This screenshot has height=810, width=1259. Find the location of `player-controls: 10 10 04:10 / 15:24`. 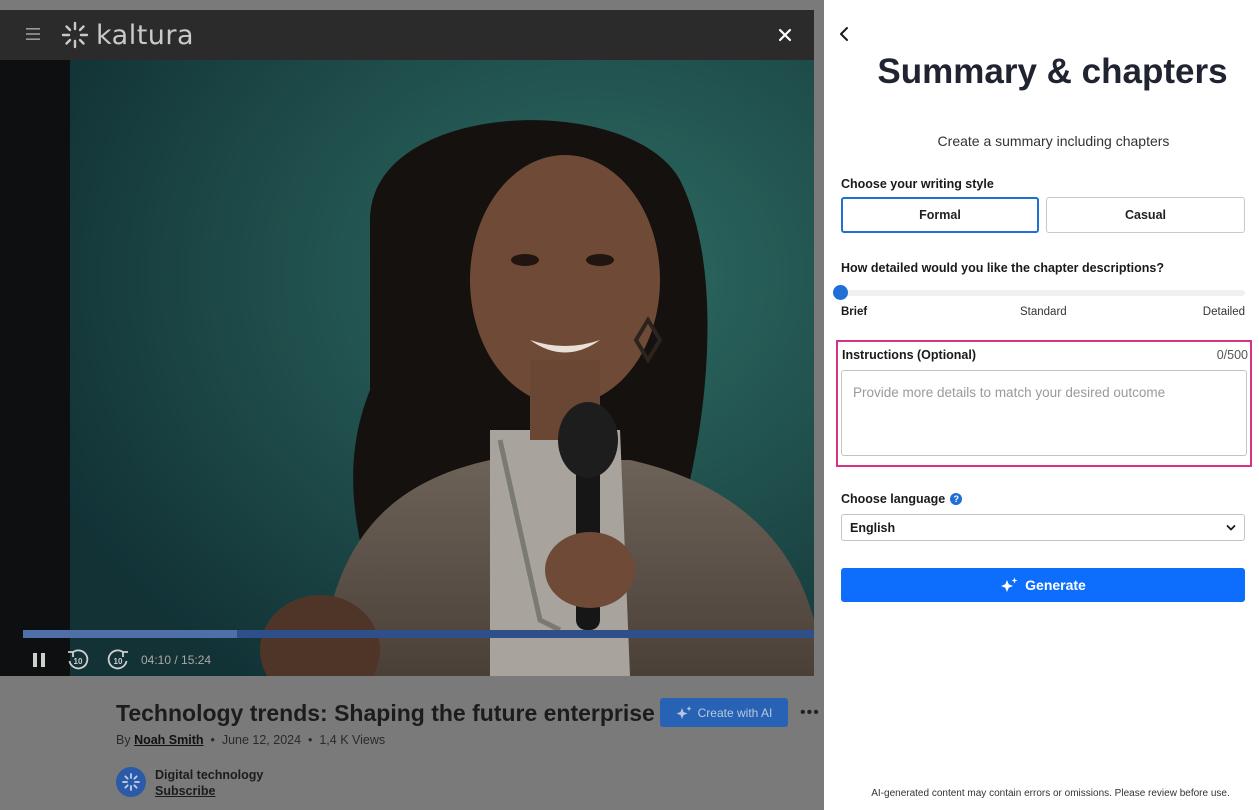

player-controls: 10 10 04:10 / 15:24 is located at coordinates (407, 660).